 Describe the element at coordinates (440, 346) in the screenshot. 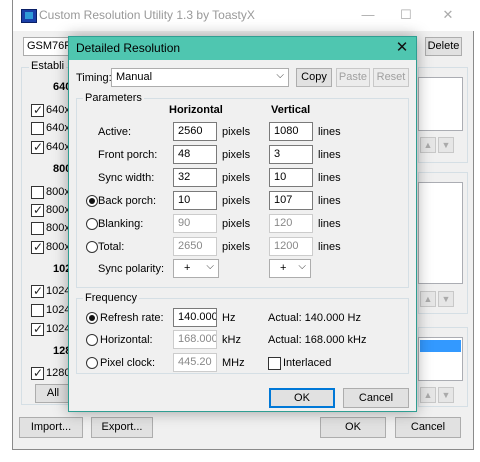

I see `selected-list-row` at that location.